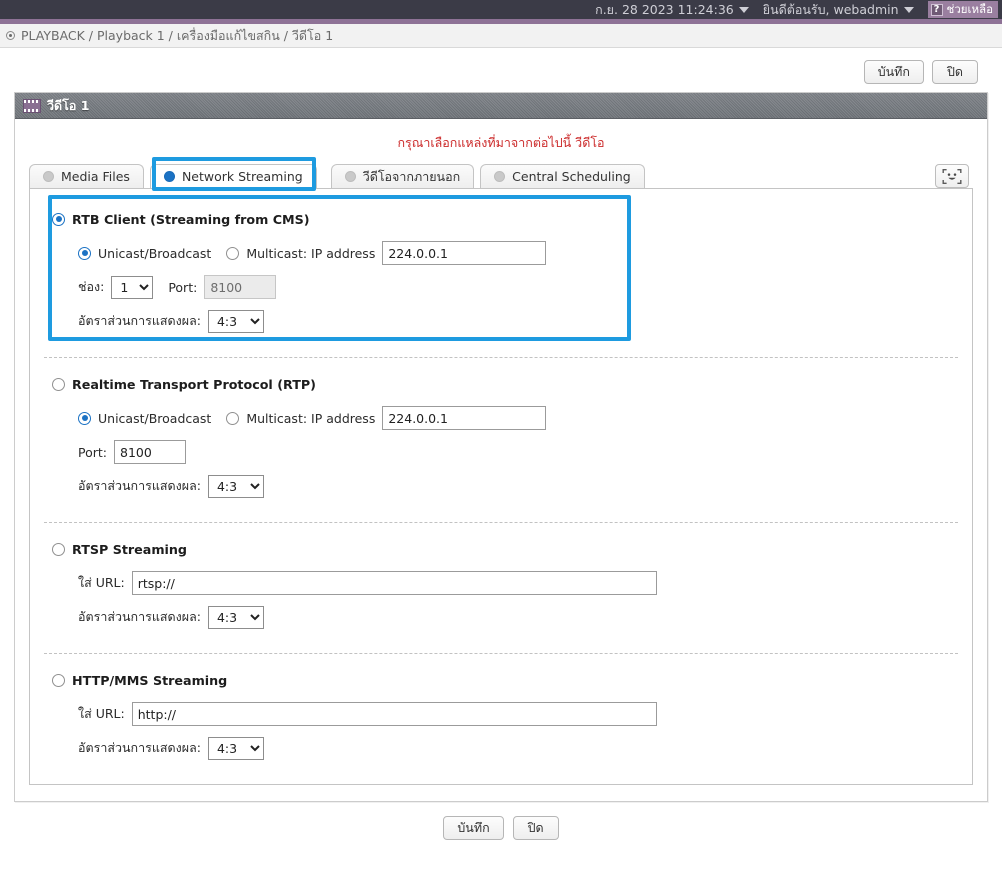 Image resolution: width=1002 pixels, height=885 pixels. I want to click on rtb-channel-port-row: ช่อง: 1234 Port:, so click(525, 287).